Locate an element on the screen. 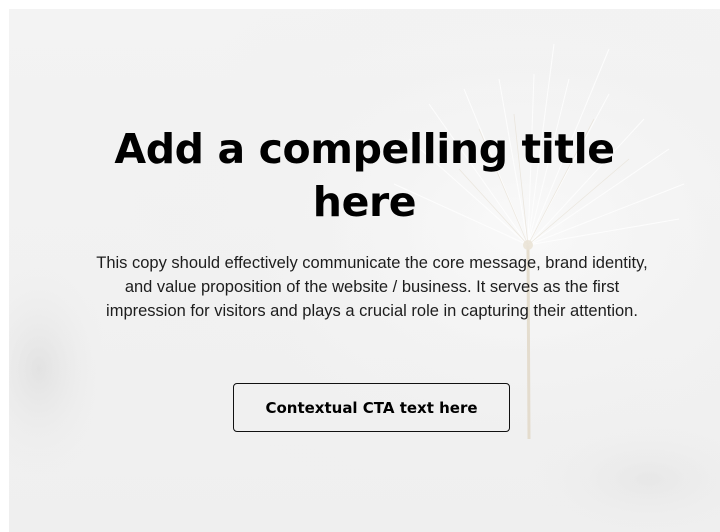  hero-title-line-1: Add a compelling title is located at coordinates (364, 149).